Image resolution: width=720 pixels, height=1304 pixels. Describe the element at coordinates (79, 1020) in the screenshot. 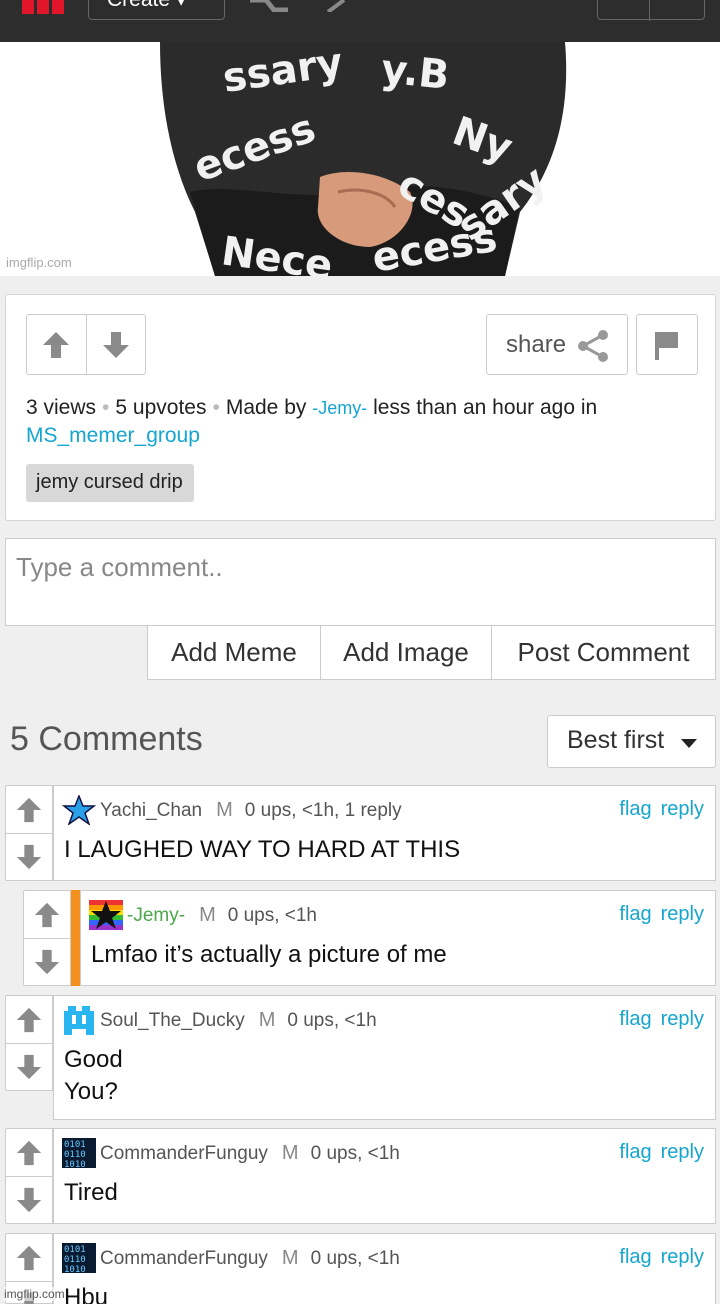

I see `pixel-ghost-avatar-icon` at that location.